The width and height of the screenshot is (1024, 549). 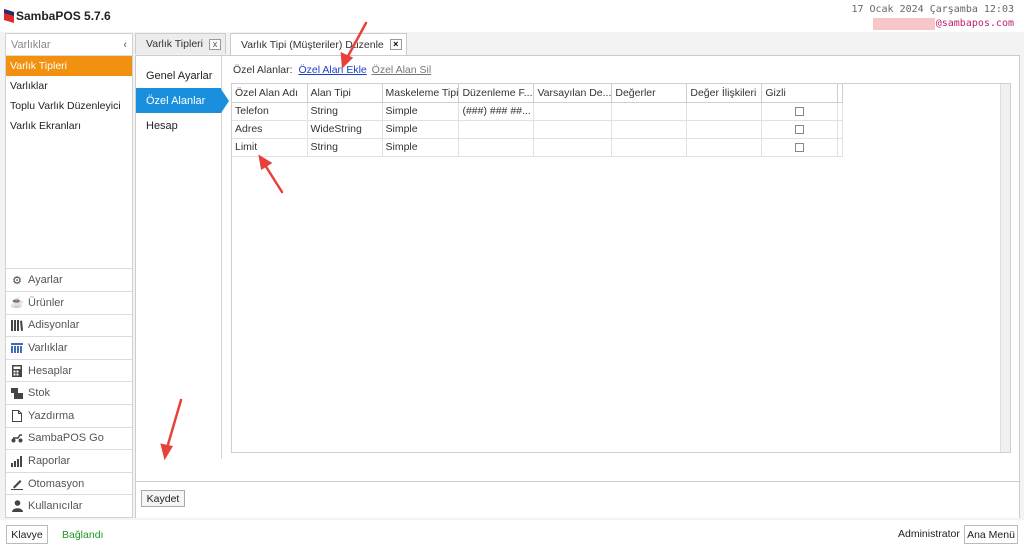 I want to click on nav-item-otomasyon: Otomasyon, so click(x=69, y=483).